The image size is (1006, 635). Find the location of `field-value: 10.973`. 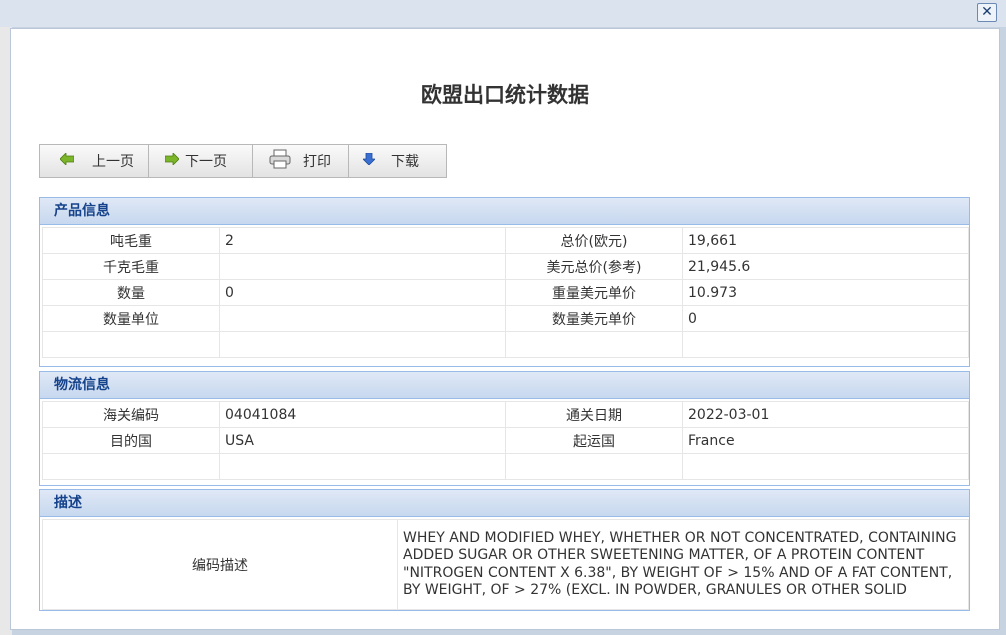

field-value: 10.973 is located at coordinates (825, 292).